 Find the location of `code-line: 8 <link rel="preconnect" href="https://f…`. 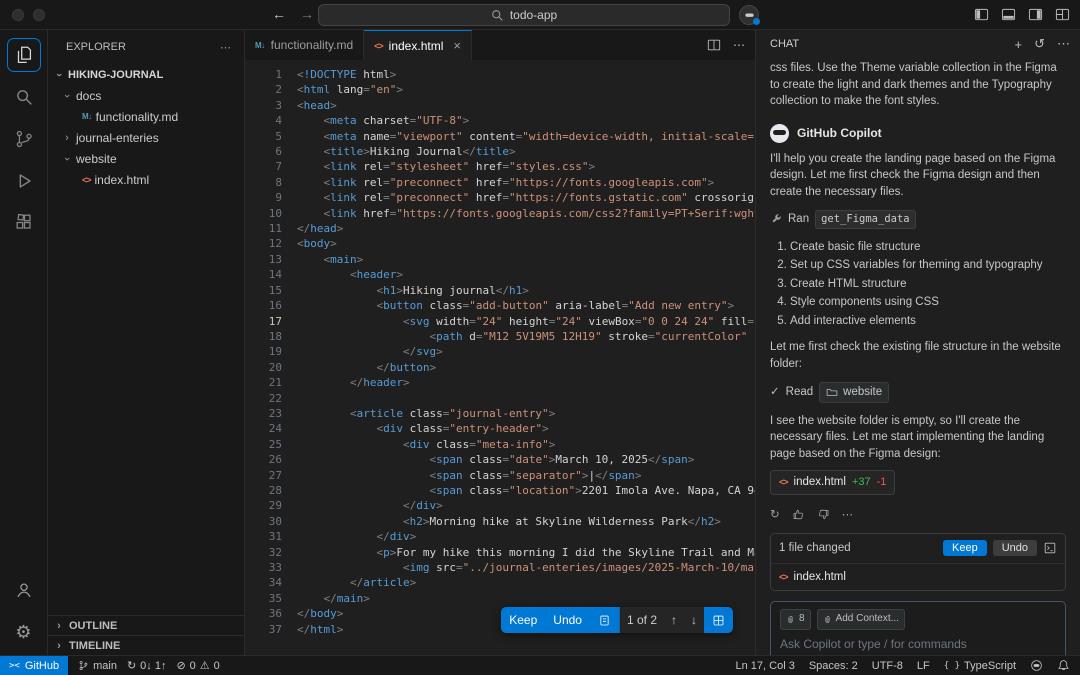

code-line: 8 <link rel="preconnect" href="https://f… is located at coordinates (500, 182).